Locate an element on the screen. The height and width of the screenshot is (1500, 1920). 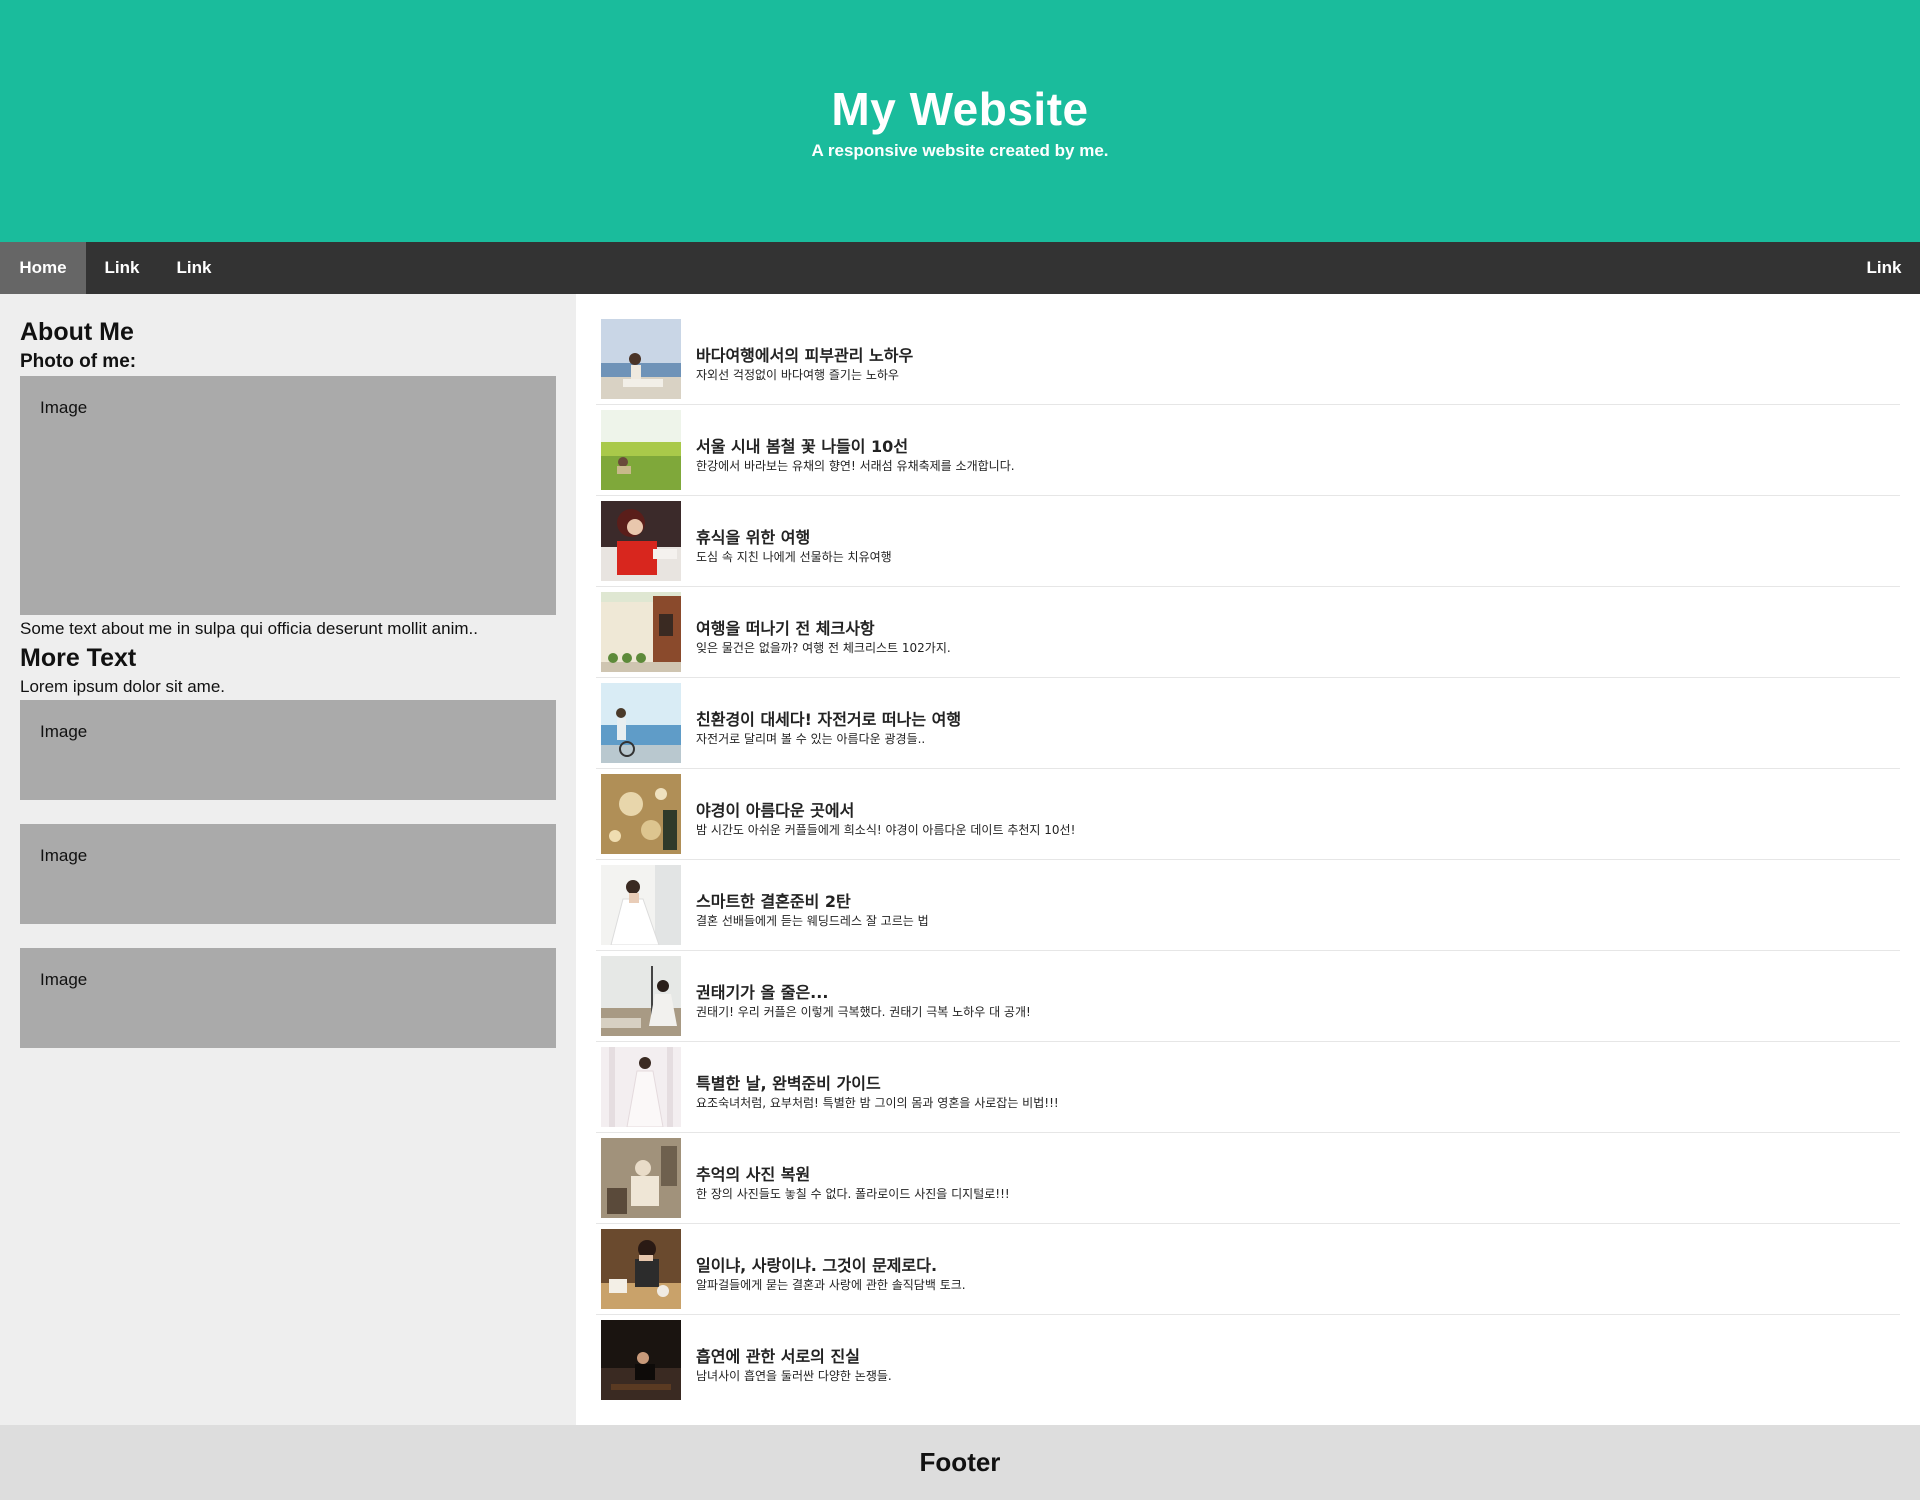
footer-text: Footer is located at coordinates (960, 1462).